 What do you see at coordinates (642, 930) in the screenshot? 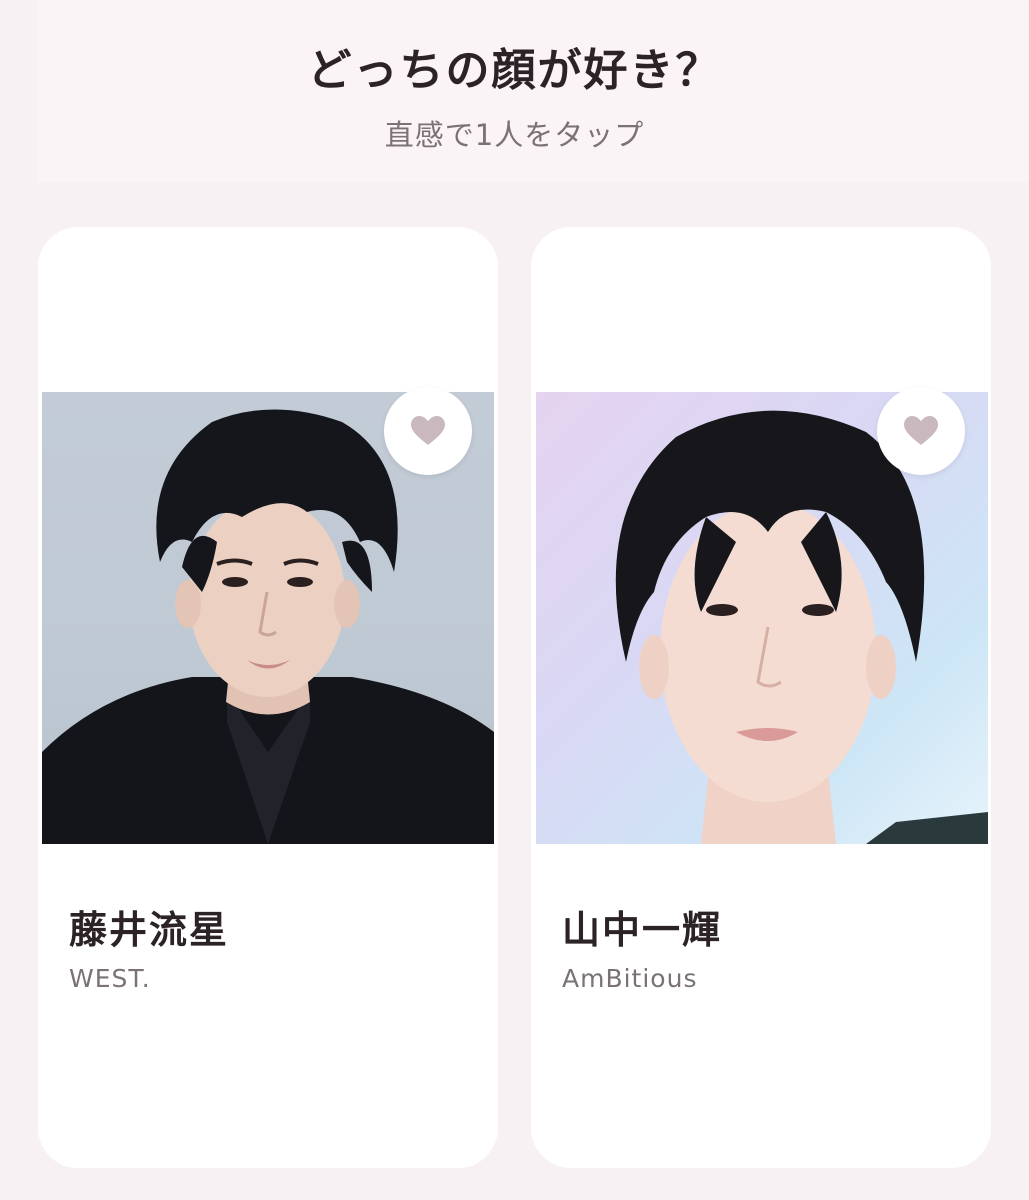
I see `candidate-name-2: 山中一輝` at bounding box center [642, 930].